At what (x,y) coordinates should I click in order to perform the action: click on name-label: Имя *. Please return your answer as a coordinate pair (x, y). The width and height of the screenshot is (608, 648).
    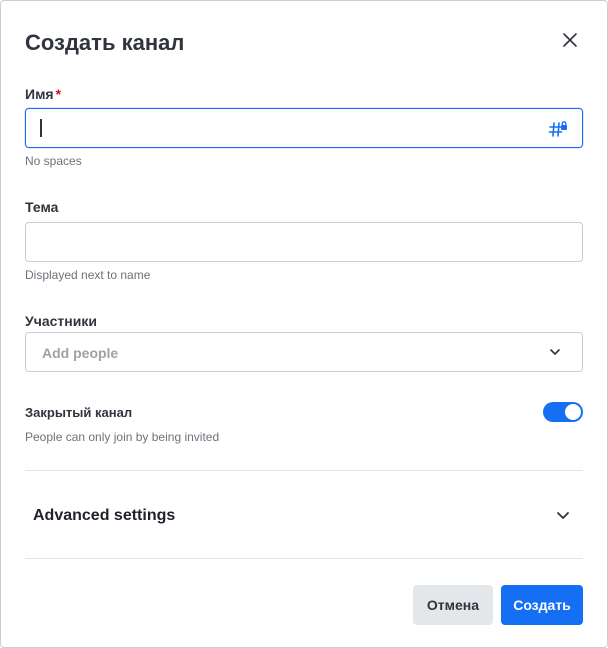
    Looking at the image, I should click on (43, 94).